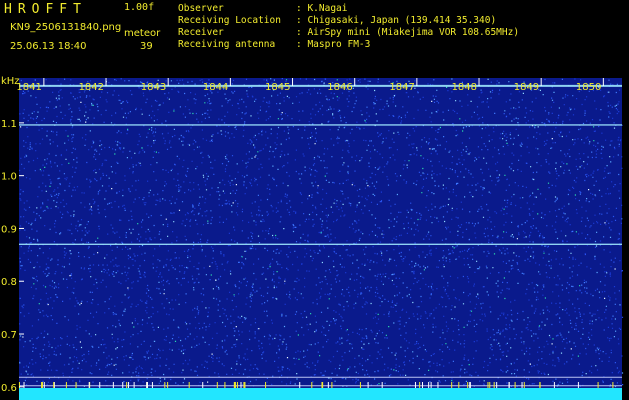 This screenshot has width=629, height=400. Describe the element at coordinates (153, 87) in the screenshot. I see `x-tick-label: 1843` at that location.